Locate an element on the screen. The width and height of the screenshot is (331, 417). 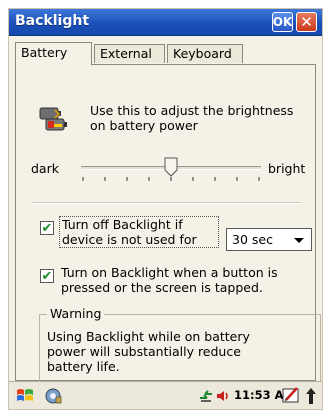
close-button: ✕ is located at coordinates (306, 22).